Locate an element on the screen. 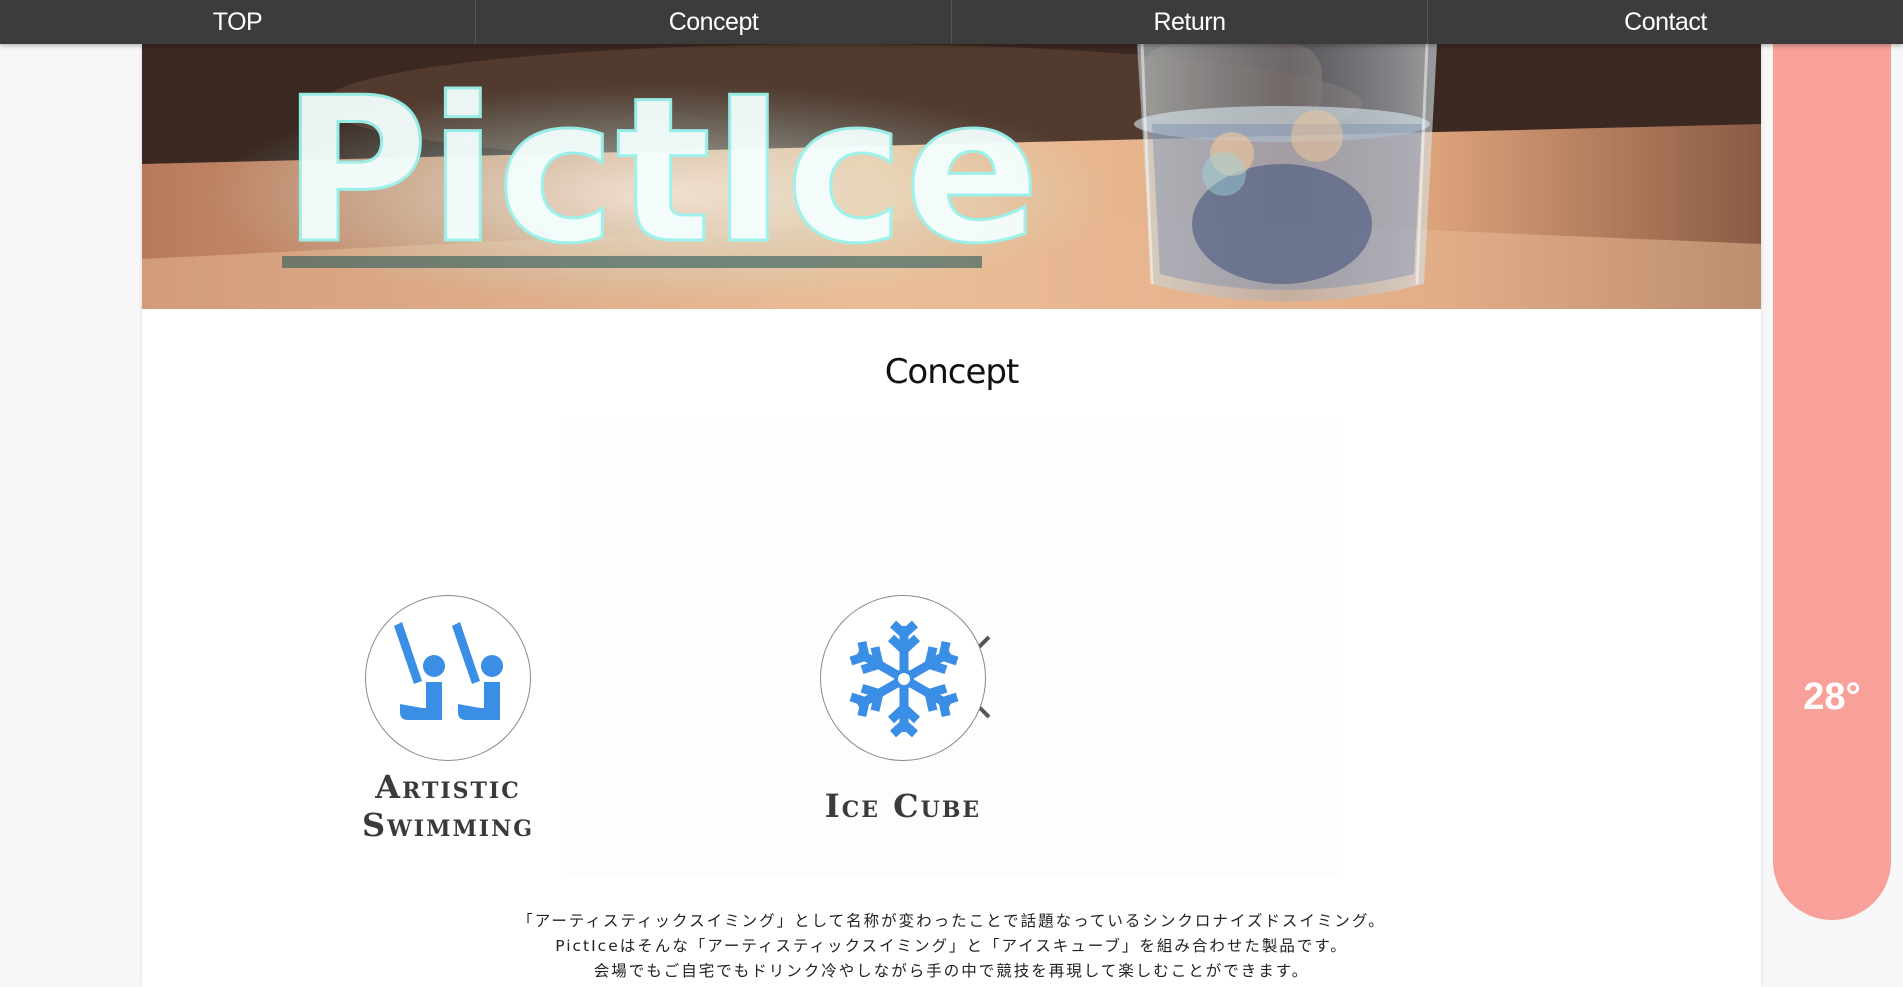 The image size is (1903, 987). artistic-swimming-circle is located at coordinates (448, 678).